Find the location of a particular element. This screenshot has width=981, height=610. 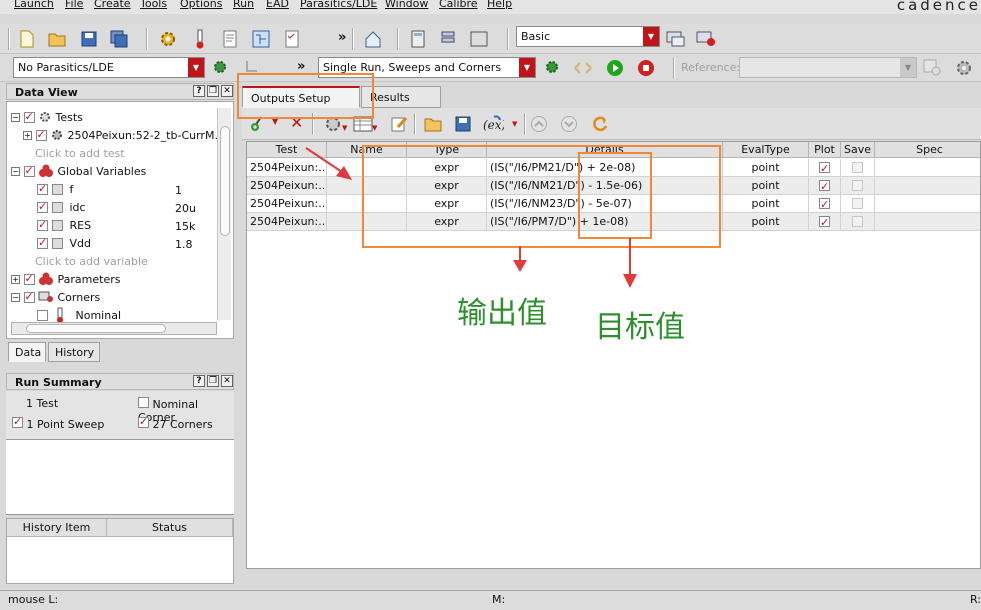

output-value-highlight-box is located at coordinates (541, 196).